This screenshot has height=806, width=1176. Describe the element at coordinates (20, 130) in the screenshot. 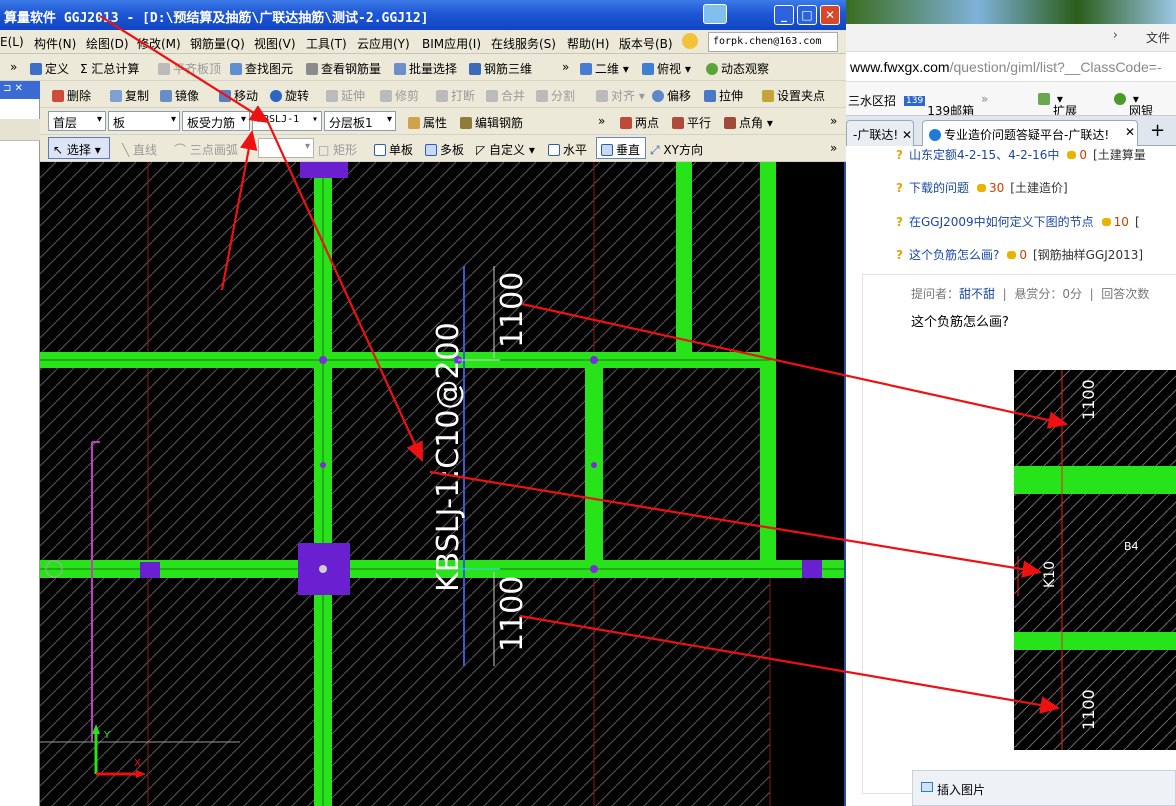

I see `dock-tab` at that location.